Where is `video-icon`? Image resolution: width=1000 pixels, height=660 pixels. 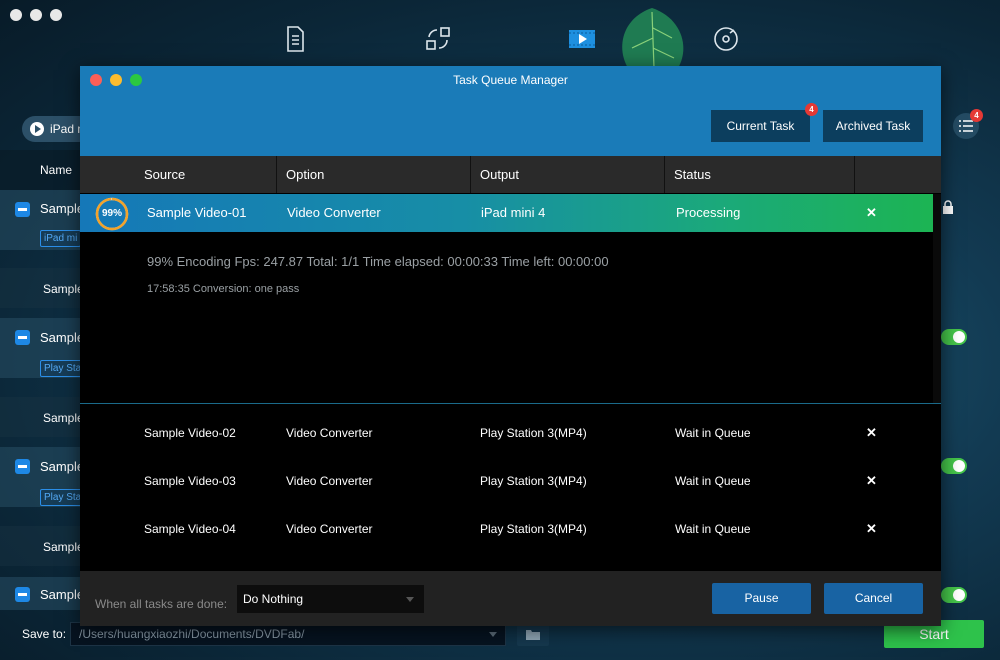 video-icon is located at coordinates (582, 39).